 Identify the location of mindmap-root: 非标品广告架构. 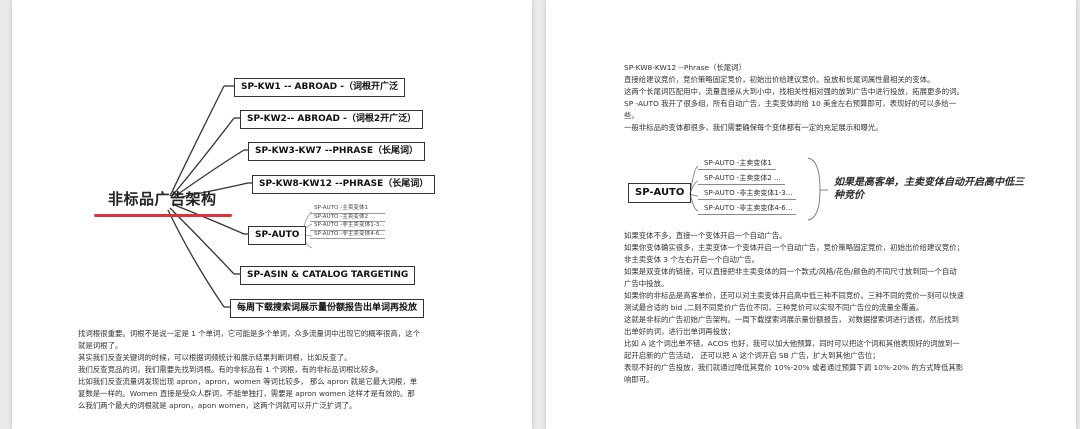
(162, 199).